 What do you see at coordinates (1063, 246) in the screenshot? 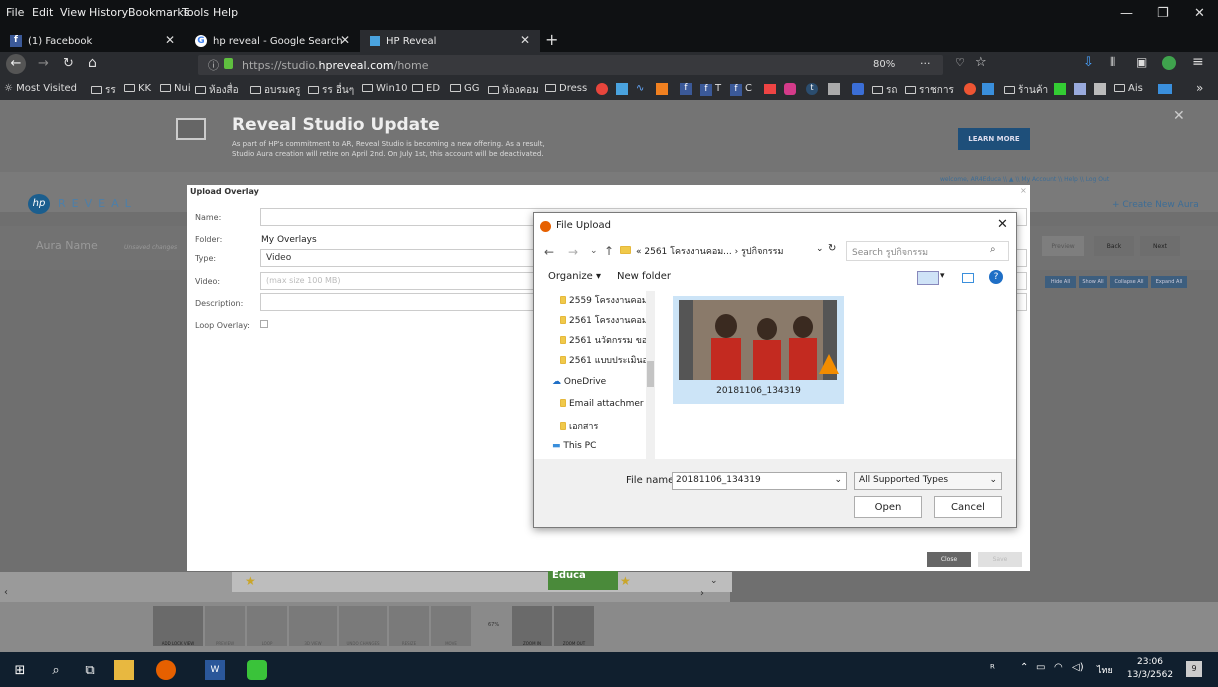
I see `preview-button: Preview` at bounding box center [1063, 246].